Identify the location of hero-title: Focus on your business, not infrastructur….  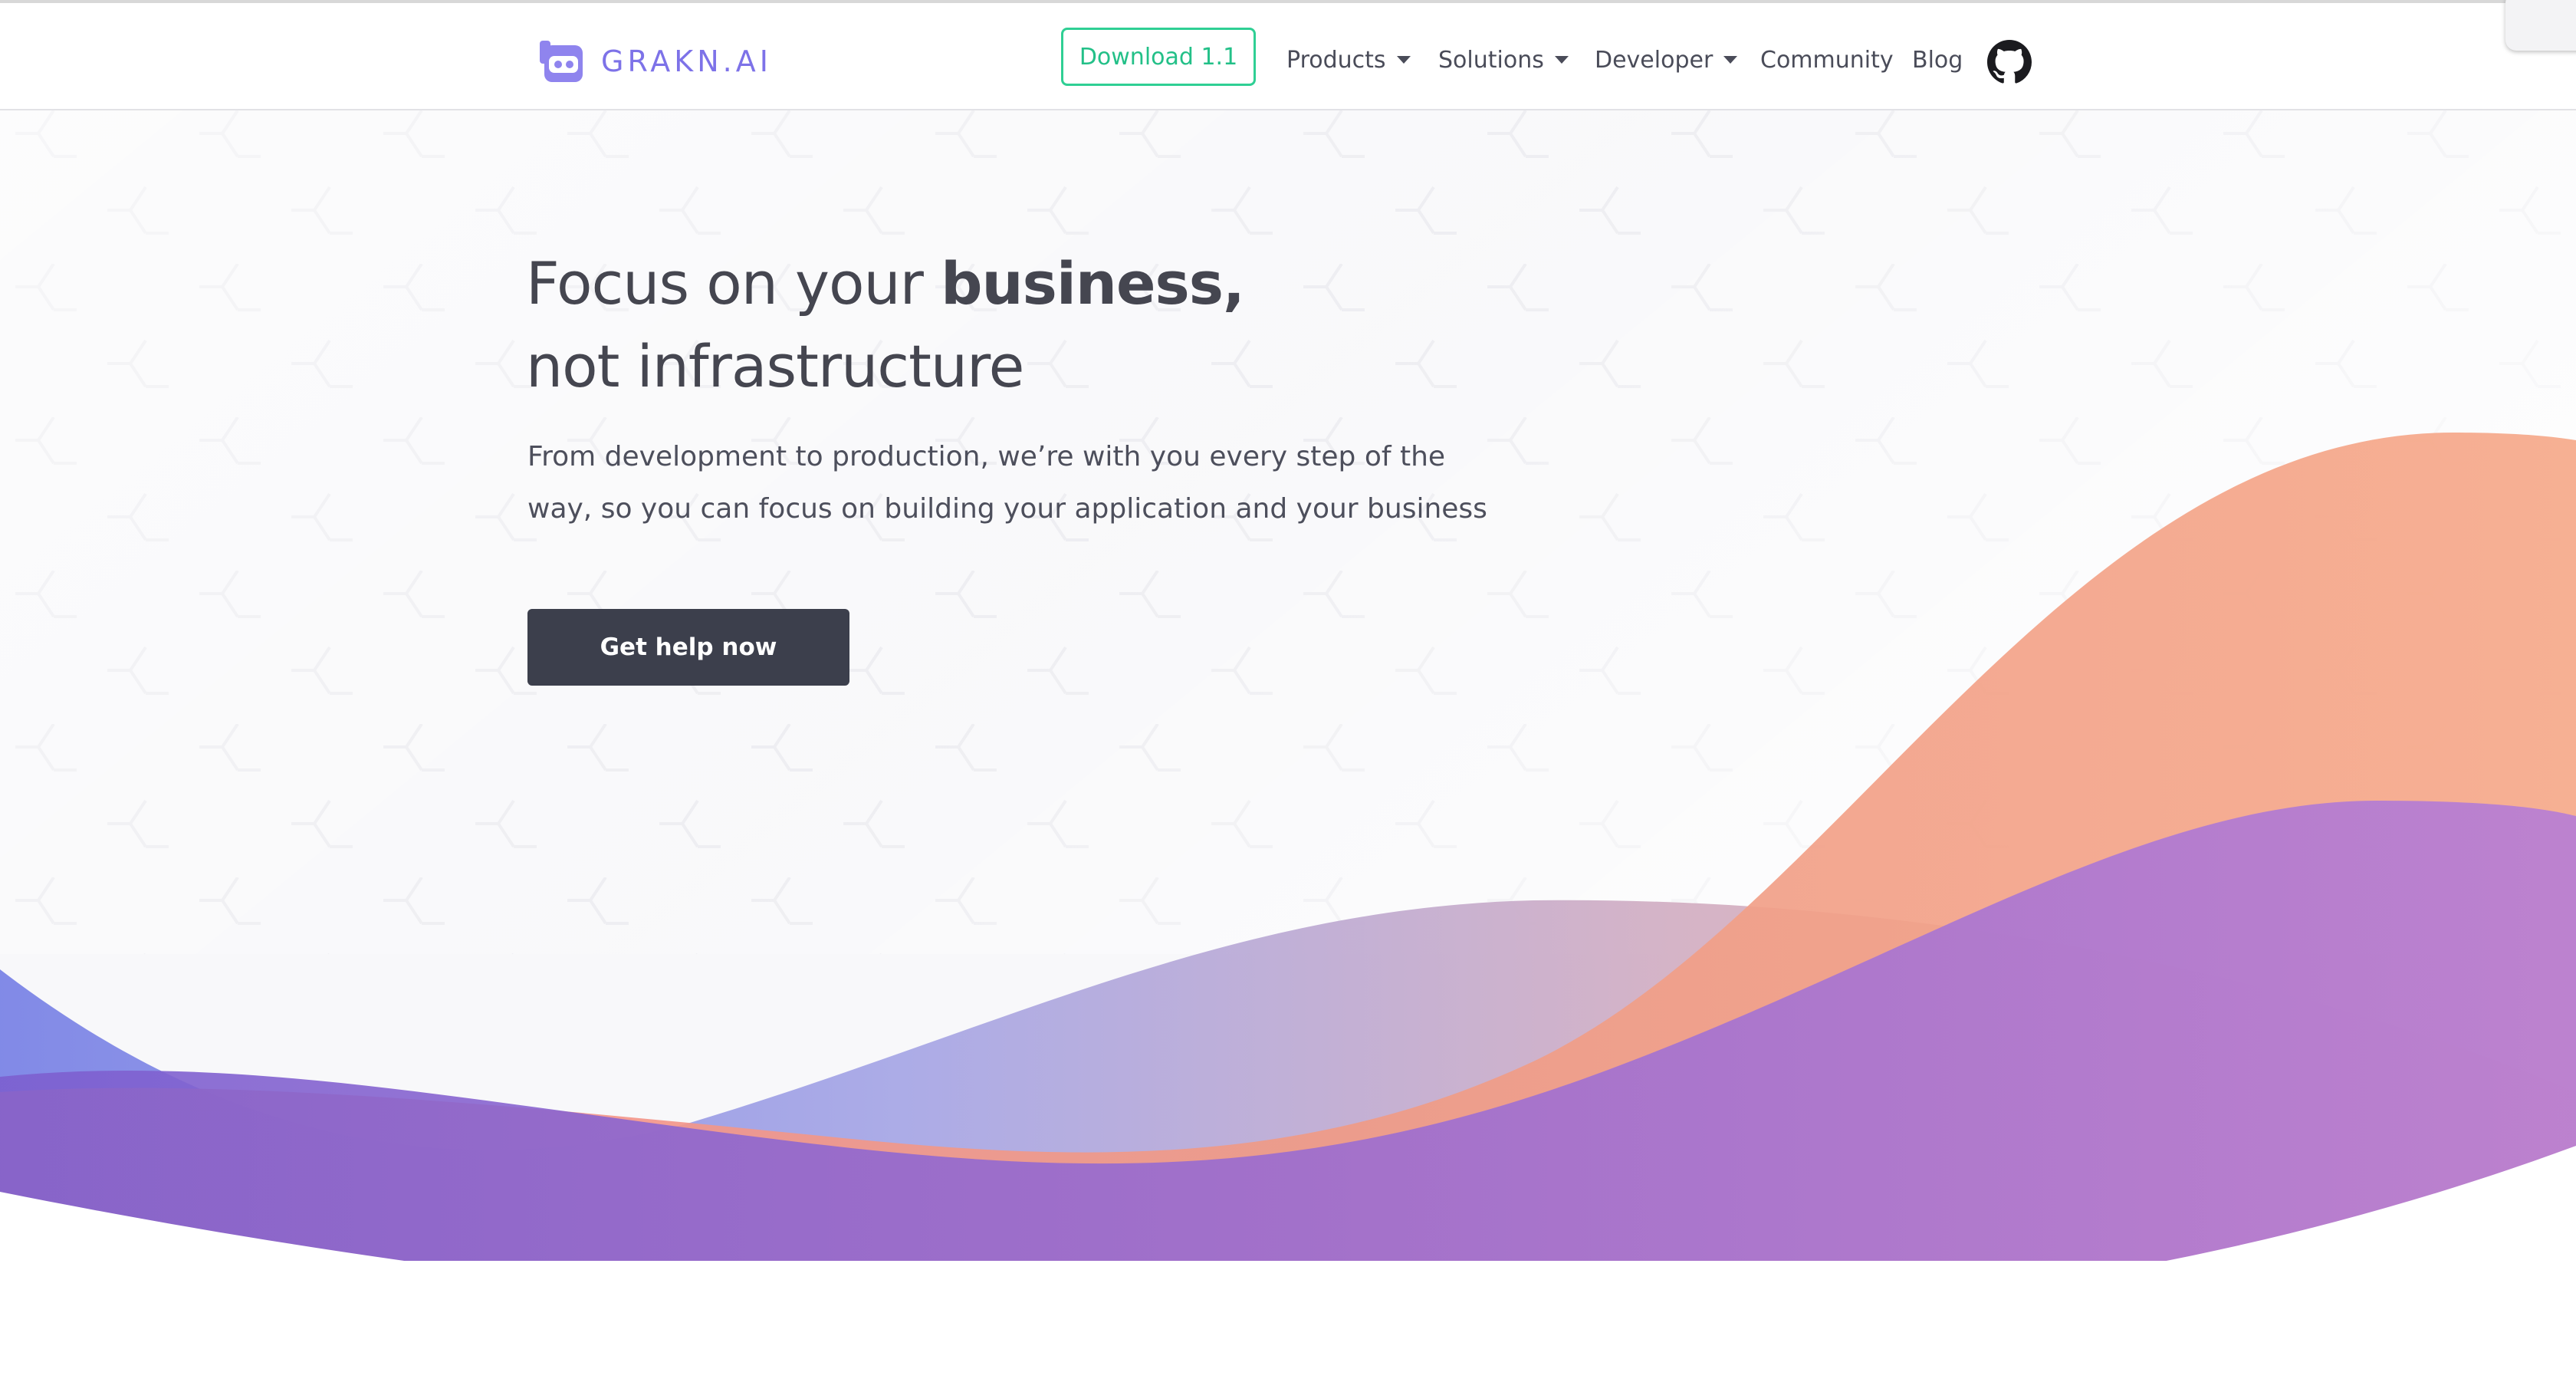
(886, 325).